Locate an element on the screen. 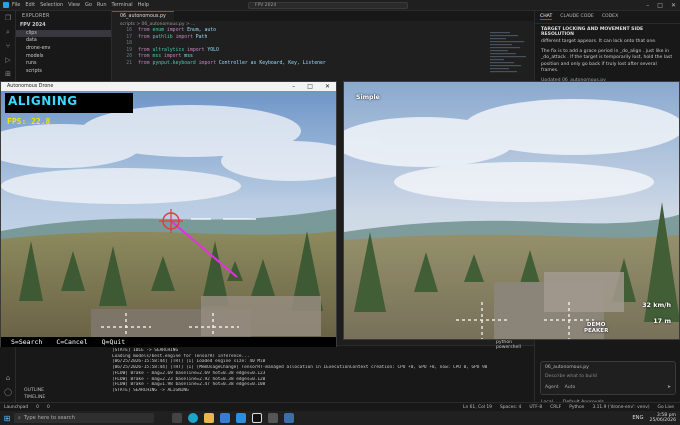  vscode-icon is located at coordinates (241, 418).